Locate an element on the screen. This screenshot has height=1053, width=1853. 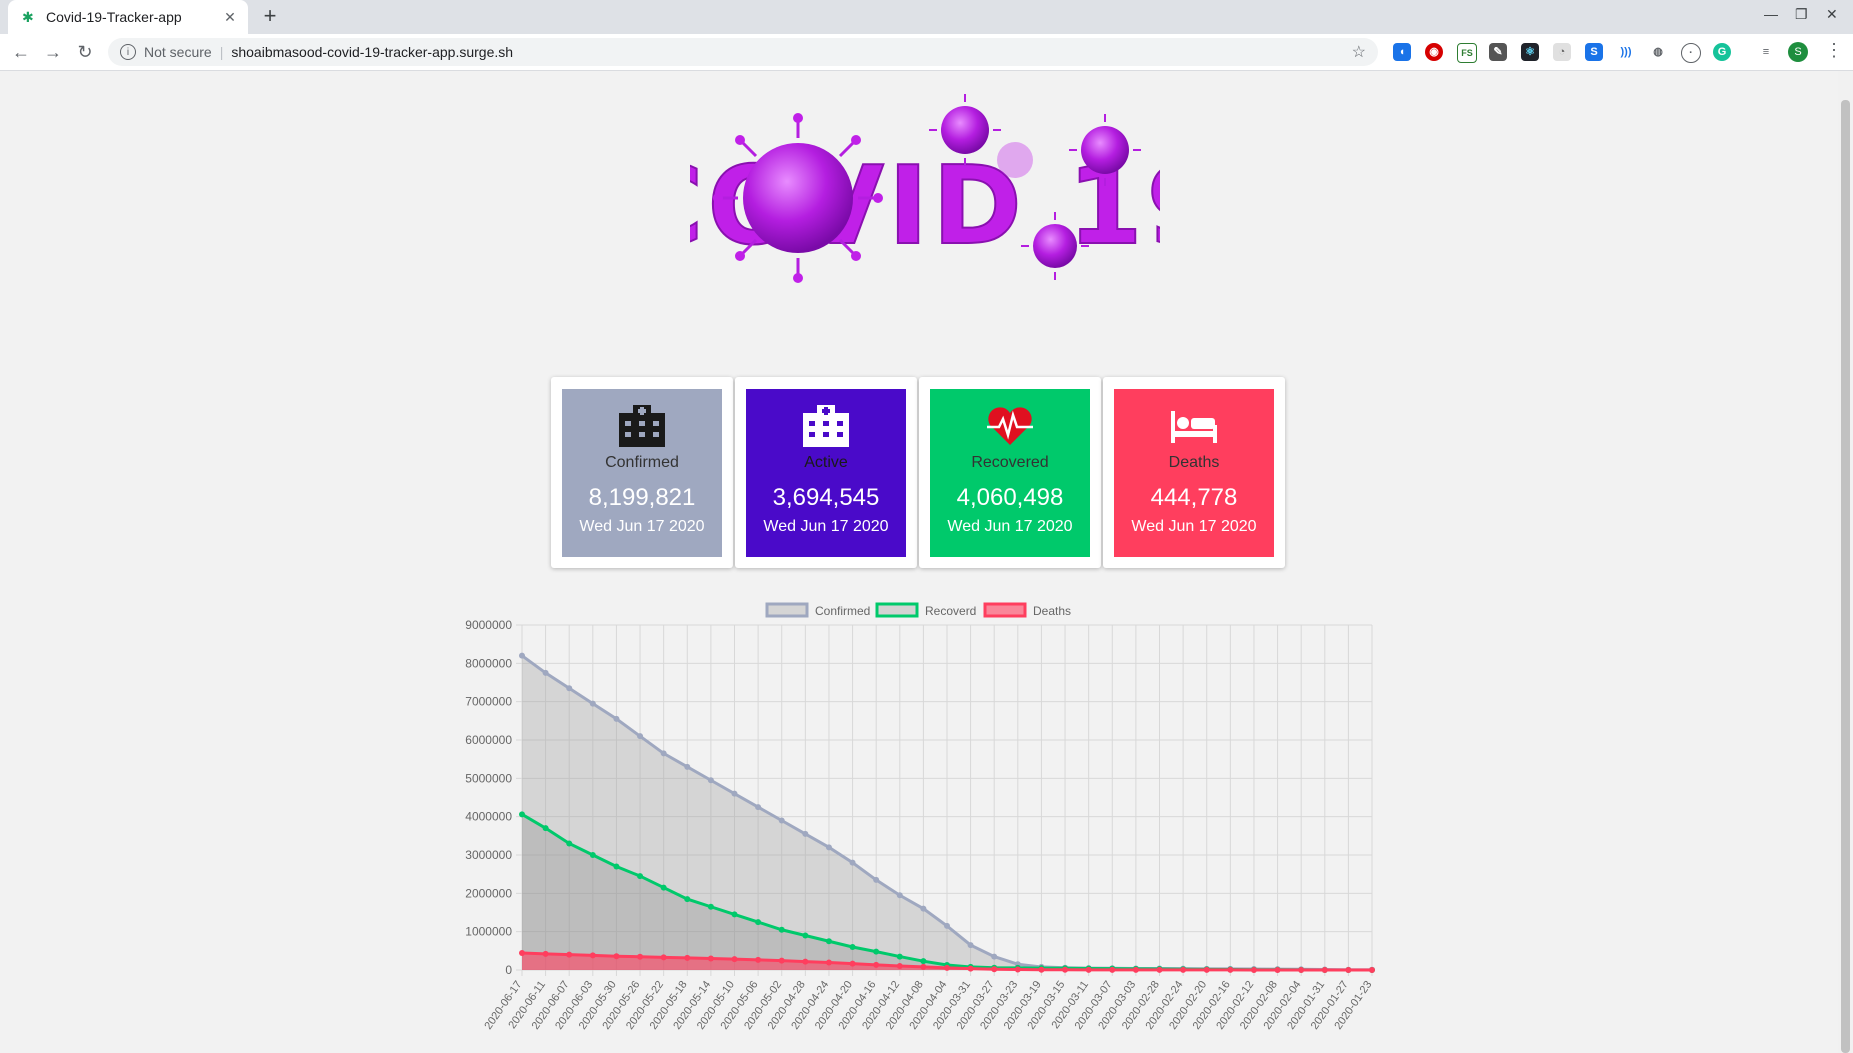
back-icon: ← is located at coordinates (21, 52).